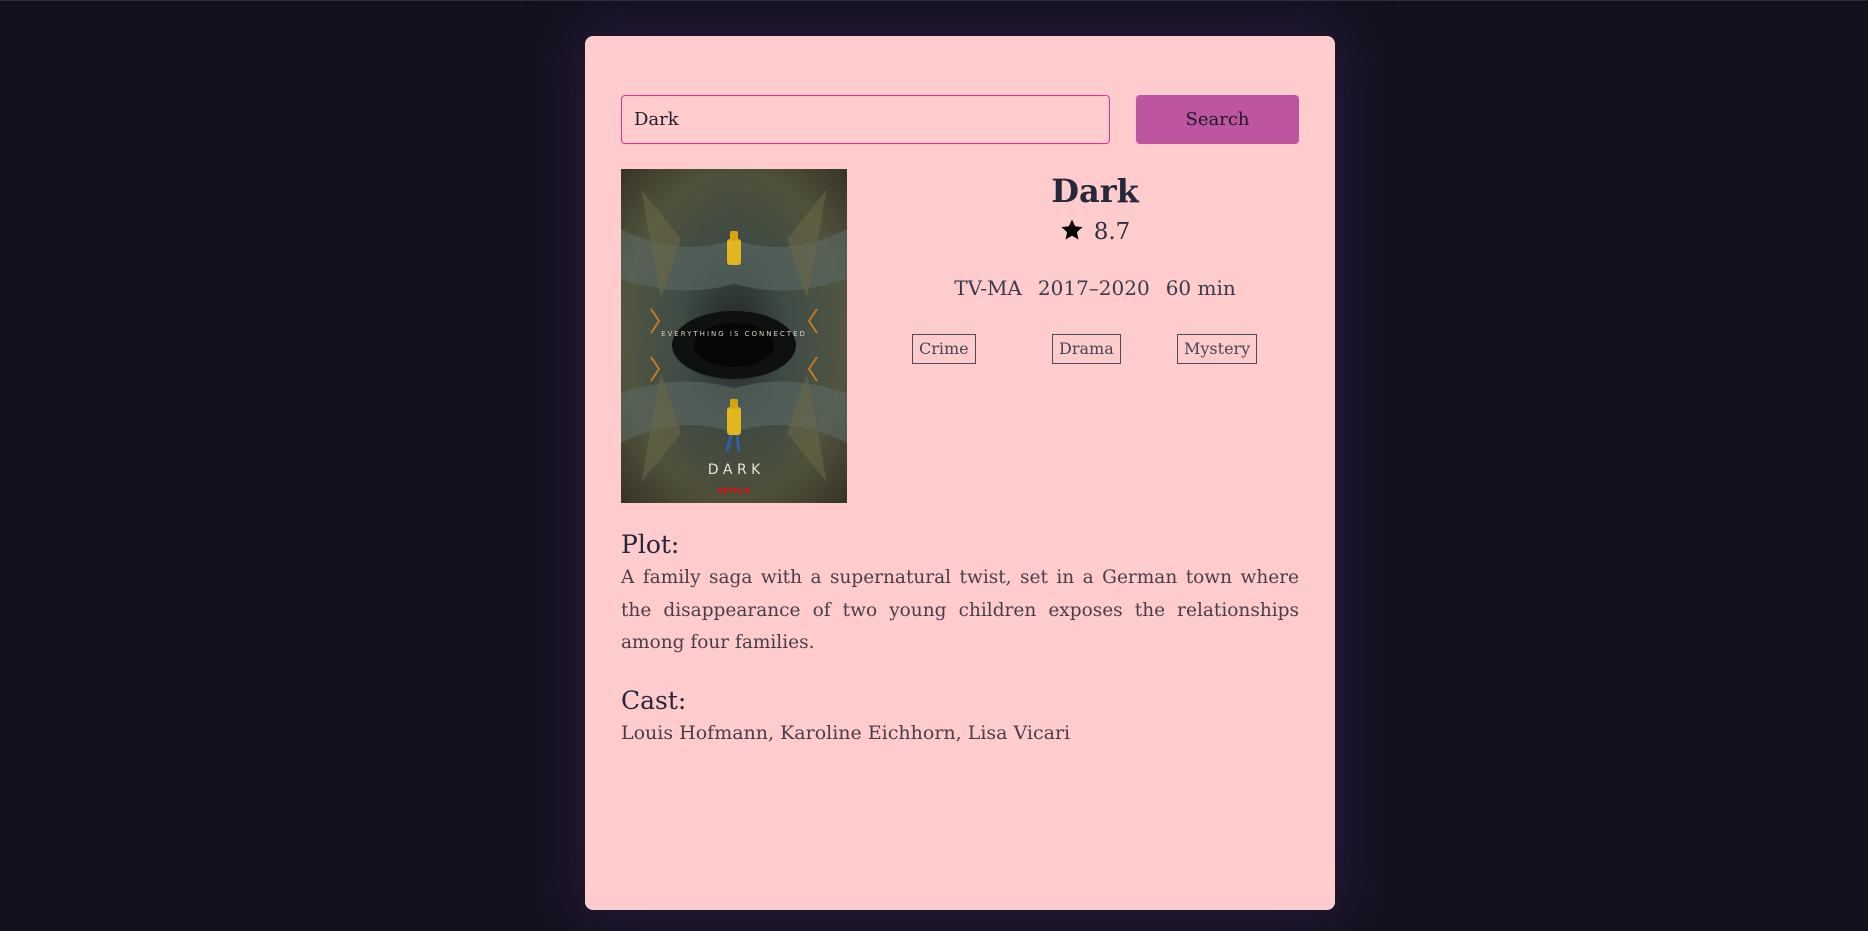  What do you see at coordinates (865, 119) in the screenshot?
I see `search-input` at bounding box center [865, 119].